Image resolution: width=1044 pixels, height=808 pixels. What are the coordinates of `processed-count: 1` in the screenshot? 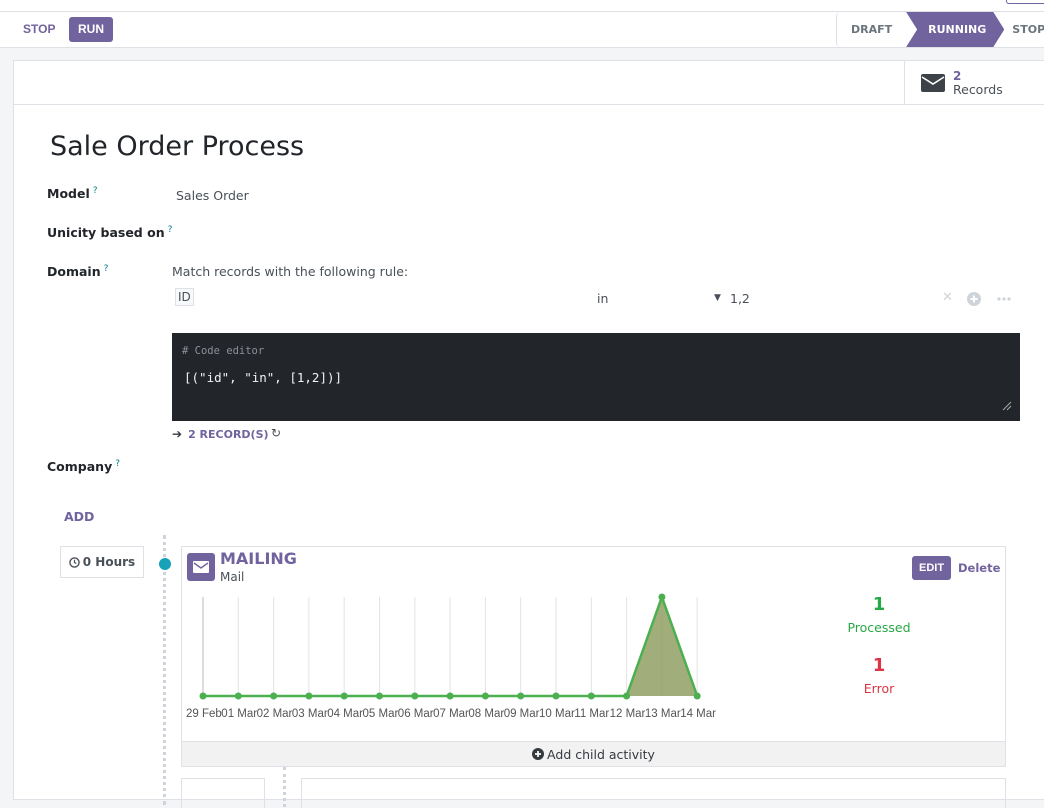 It's located at (879, 604).